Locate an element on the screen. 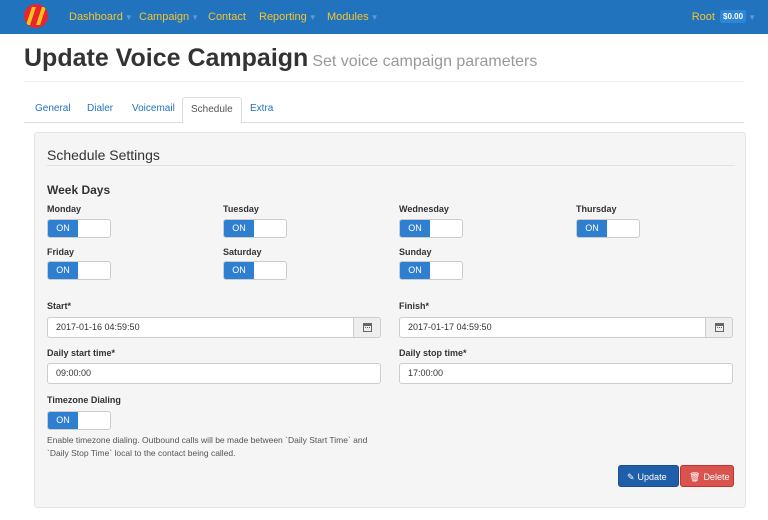 The width and height of the screenshot is (768, 520). daily-start-input: 09:00:00 is located at coordinates (214, 373).